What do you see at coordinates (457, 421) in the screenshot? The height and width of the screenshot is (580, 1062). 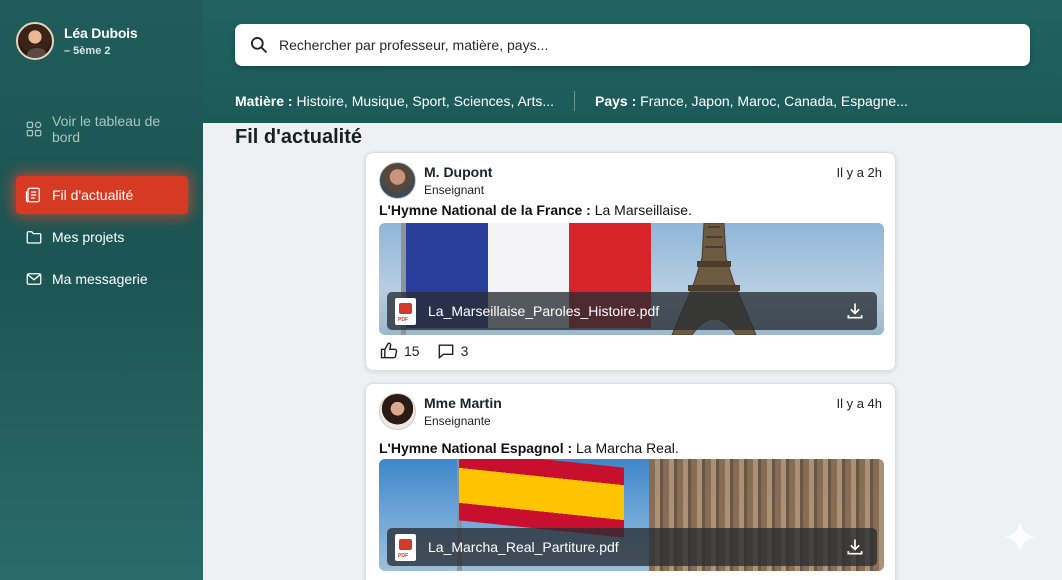 I see `author-role: Enseignante` at bounding box center [457, 421].